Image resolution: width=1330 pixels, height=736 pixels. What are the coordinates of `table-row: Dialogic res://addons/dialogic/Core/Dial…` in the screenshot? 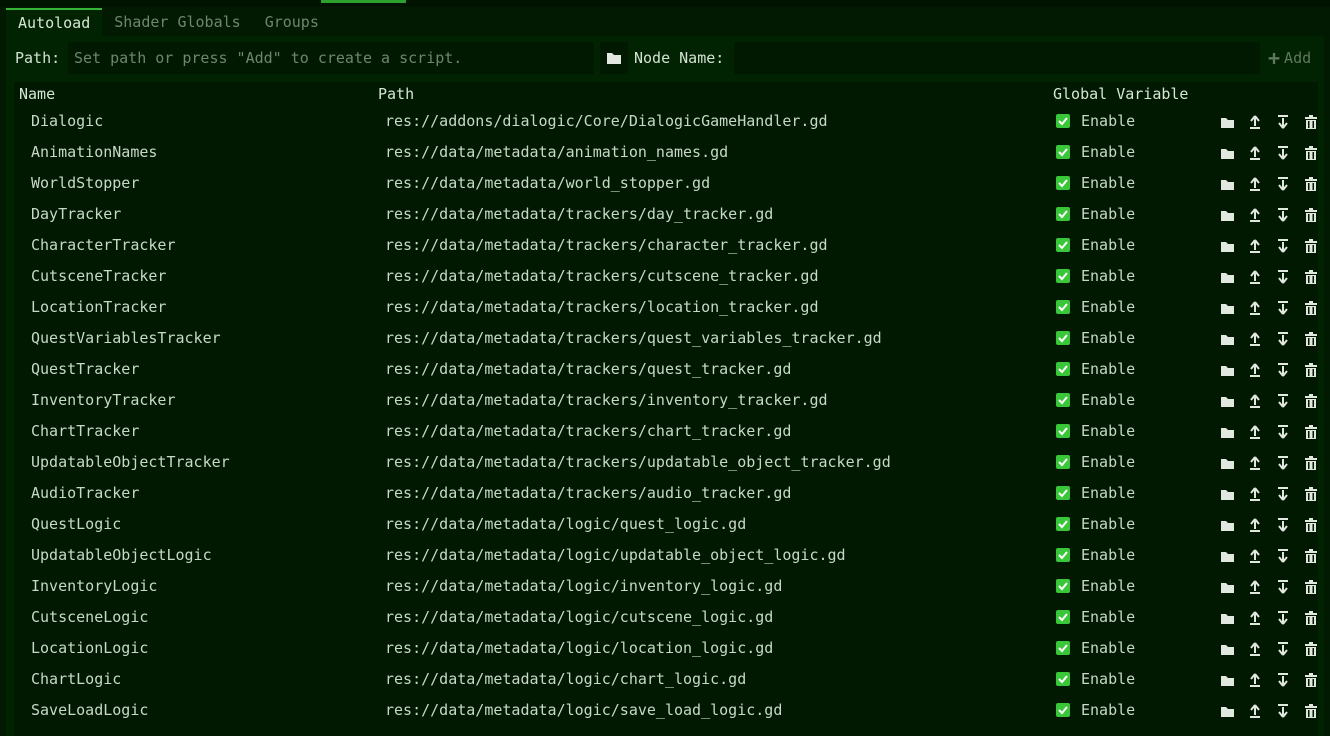 It's located at (666, 121).